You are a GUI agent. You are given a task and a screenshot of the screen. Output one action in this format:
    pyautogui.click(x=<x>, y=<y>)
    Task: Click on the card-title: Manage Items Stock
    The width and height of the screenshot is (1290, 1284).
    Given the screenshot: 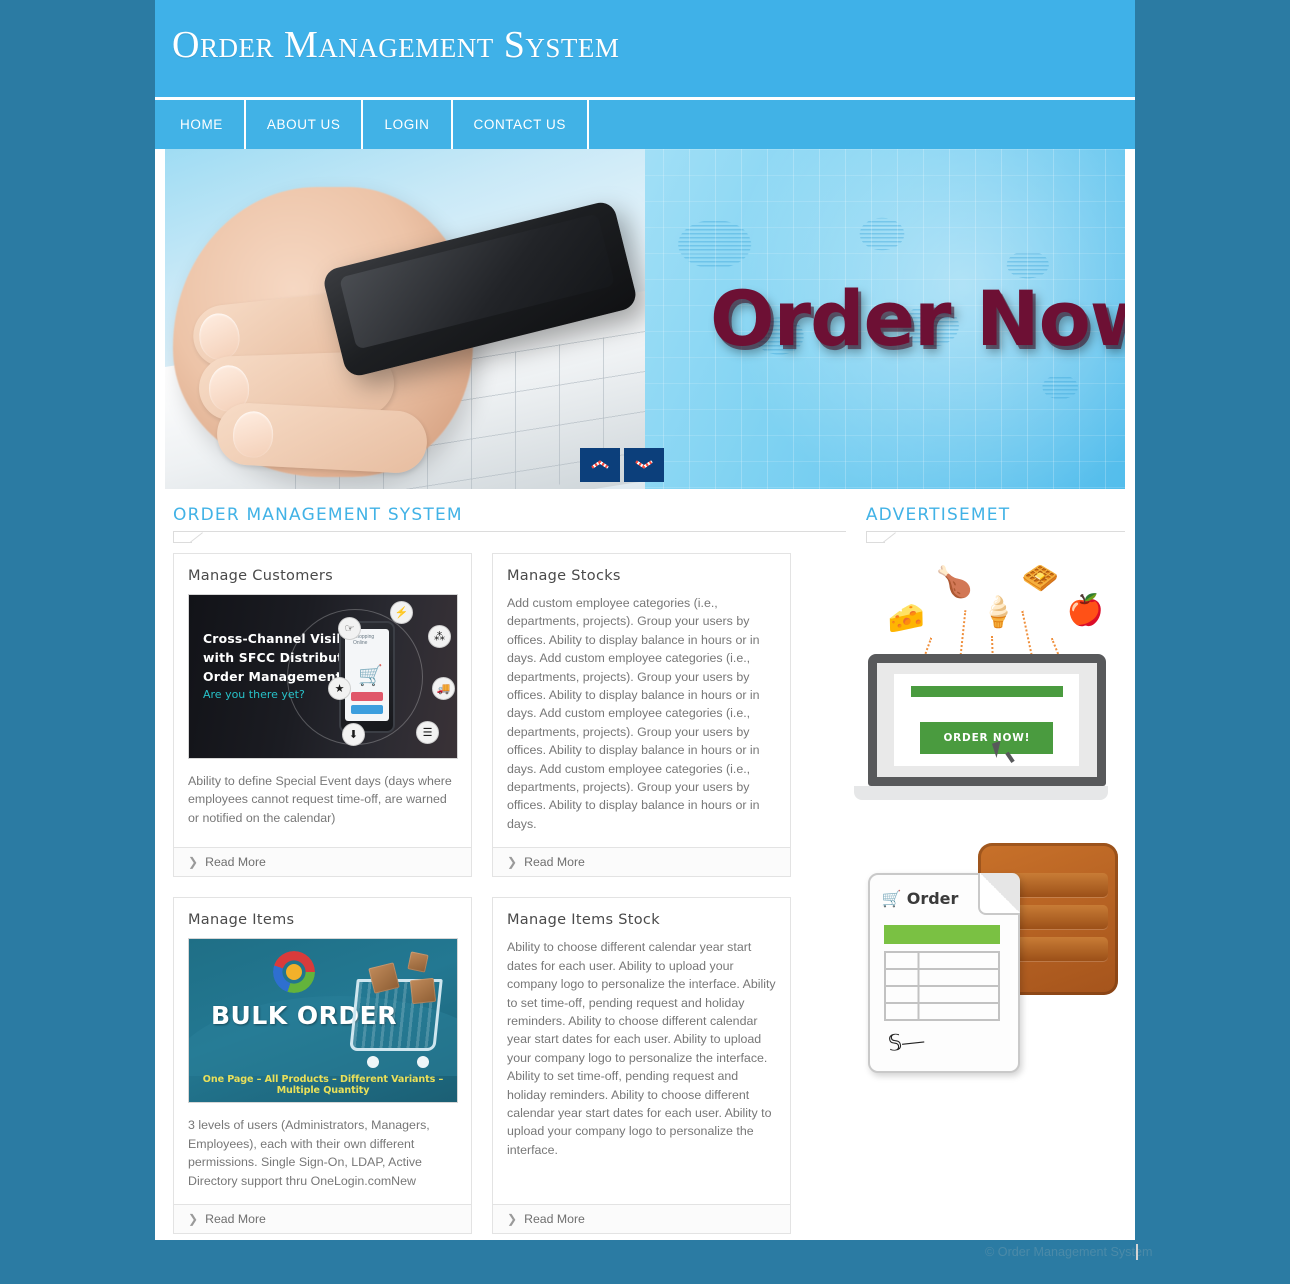 What is the action you would take?
    pyautogui.click(x=583, y=920)
    